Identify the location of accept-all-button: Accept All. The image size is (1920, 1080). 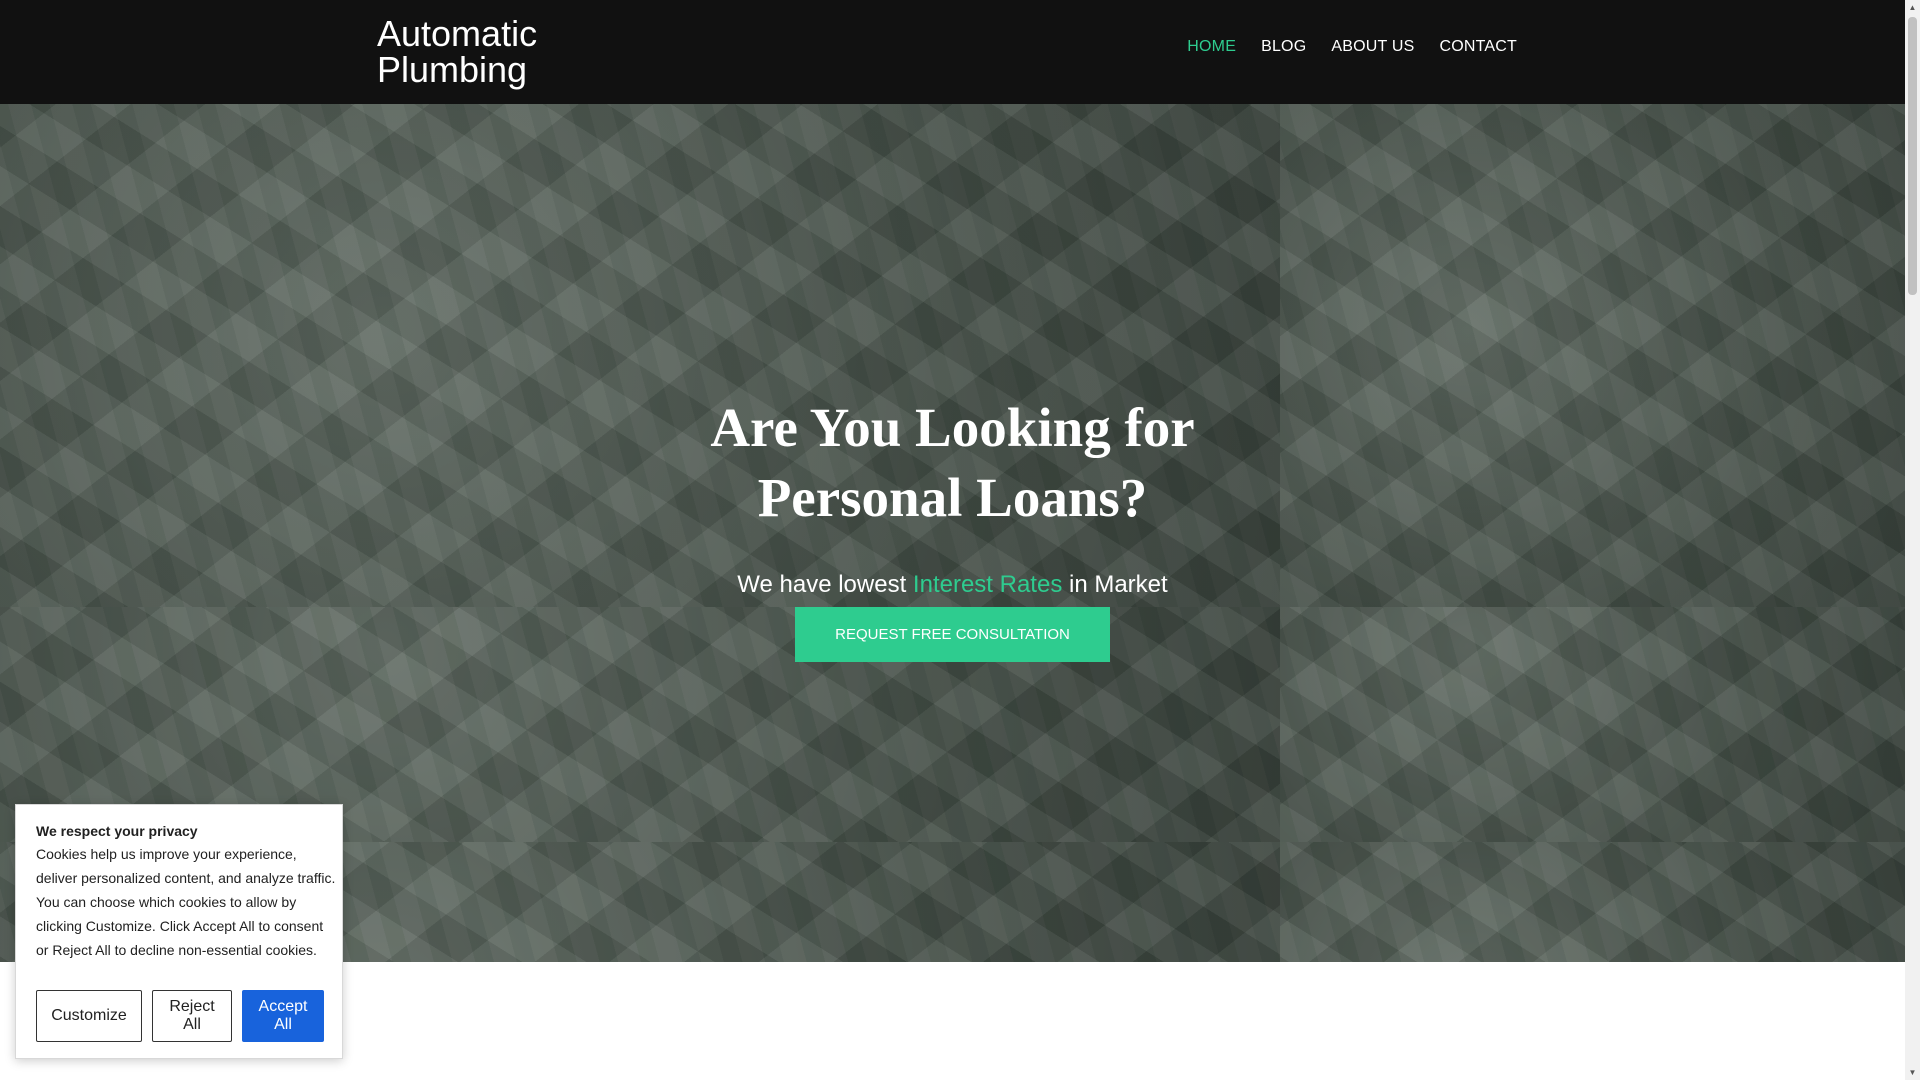
(283, 1016).